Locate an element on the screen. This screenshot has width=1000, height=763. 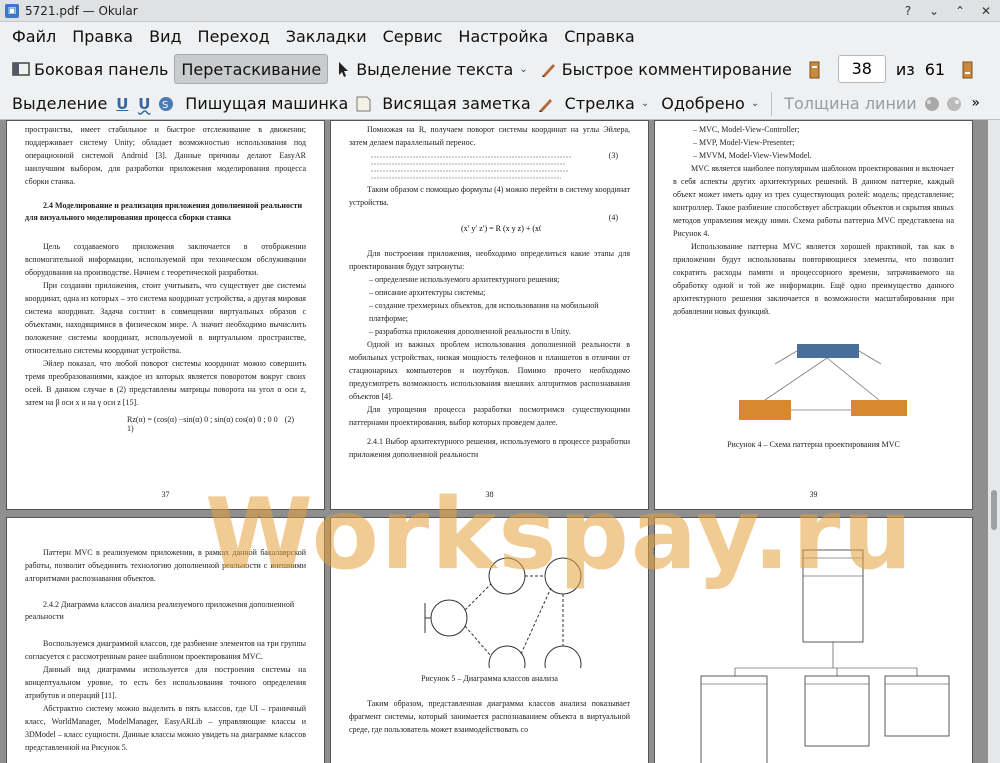
strikeout-icon: S is located at coordinates (166, 104).